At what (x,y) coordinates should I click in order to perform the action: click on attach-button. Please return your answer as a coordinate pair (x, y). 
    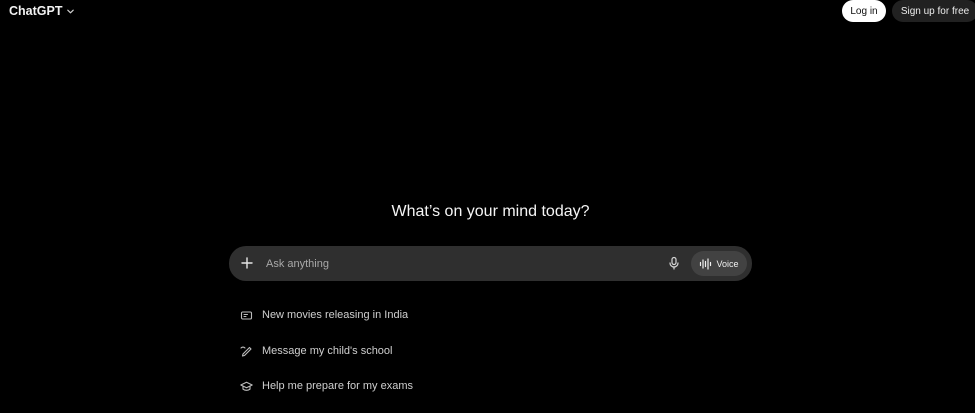
    Looking at the image, I should click on (247, 263).